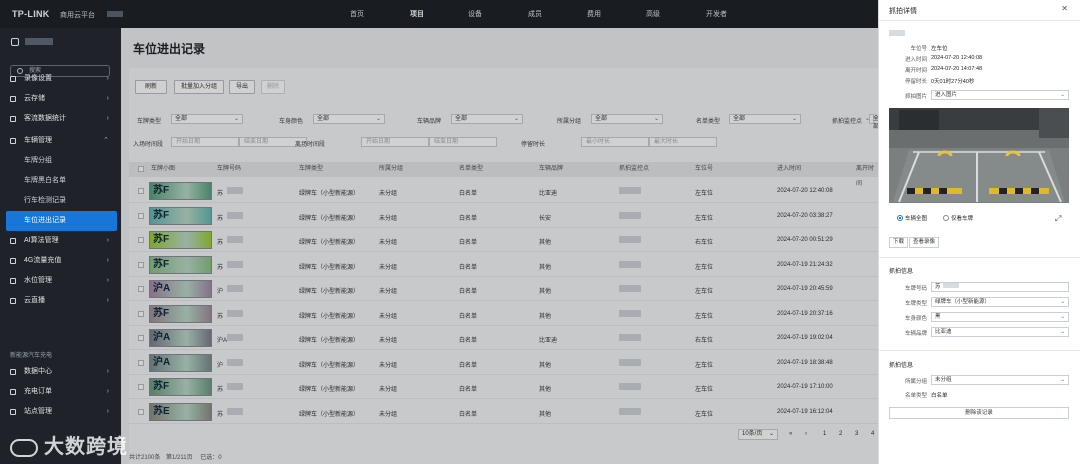 Image resolution: width=1080 pixels, height=464 pixels. Describe the element at coordinates (45, 200) in the screenshot. I see `sidebar-item-label: 行车检测记录` at that location.